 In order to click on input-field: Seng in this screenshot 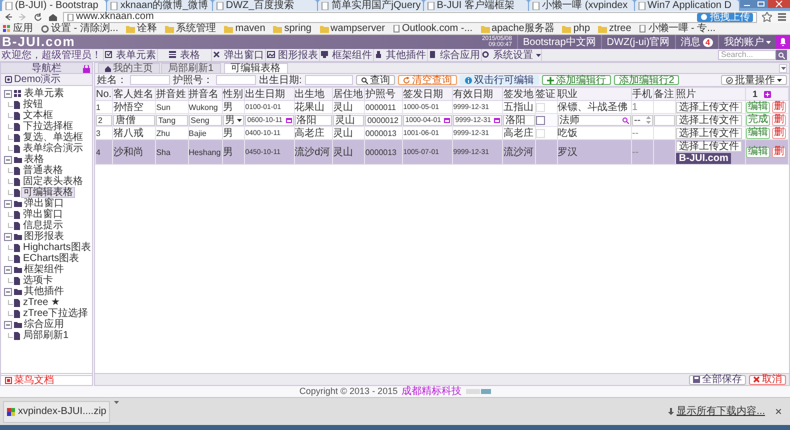, I will do `click(205, 120)`.